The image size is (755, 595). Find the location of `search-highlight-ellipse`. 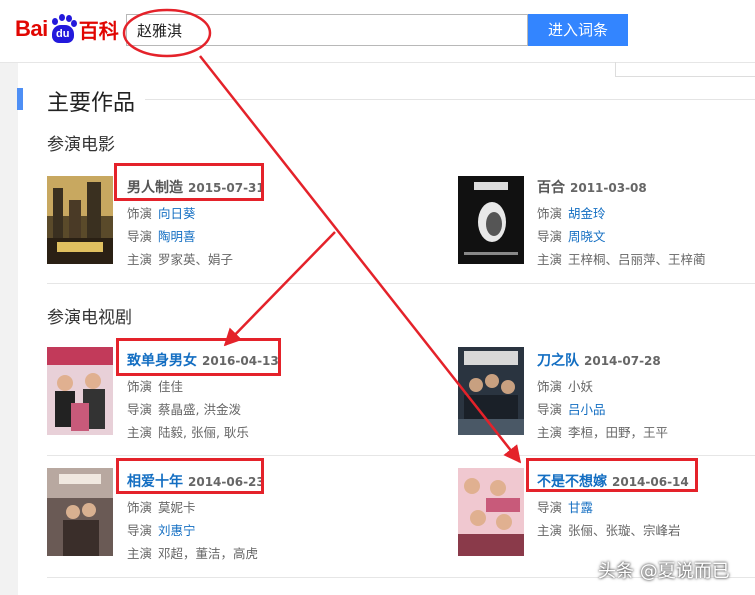

search-highlight-ellipse is located at coordinates (167, 33).